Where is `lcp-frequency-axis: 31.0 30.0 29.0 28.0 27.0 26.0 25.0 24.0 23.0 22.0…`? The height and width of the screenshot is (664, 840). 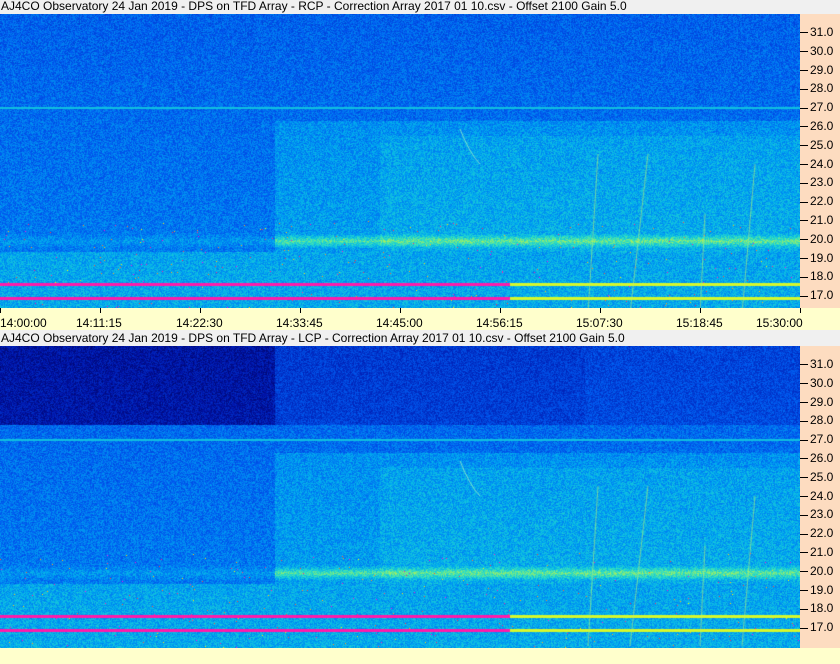
lcp-frequency-axis: 31.0 30.0 29.0 28.0 27.0 26.0 25.0 24.0 23.0 22.0… is located at coordinates (820, 497).